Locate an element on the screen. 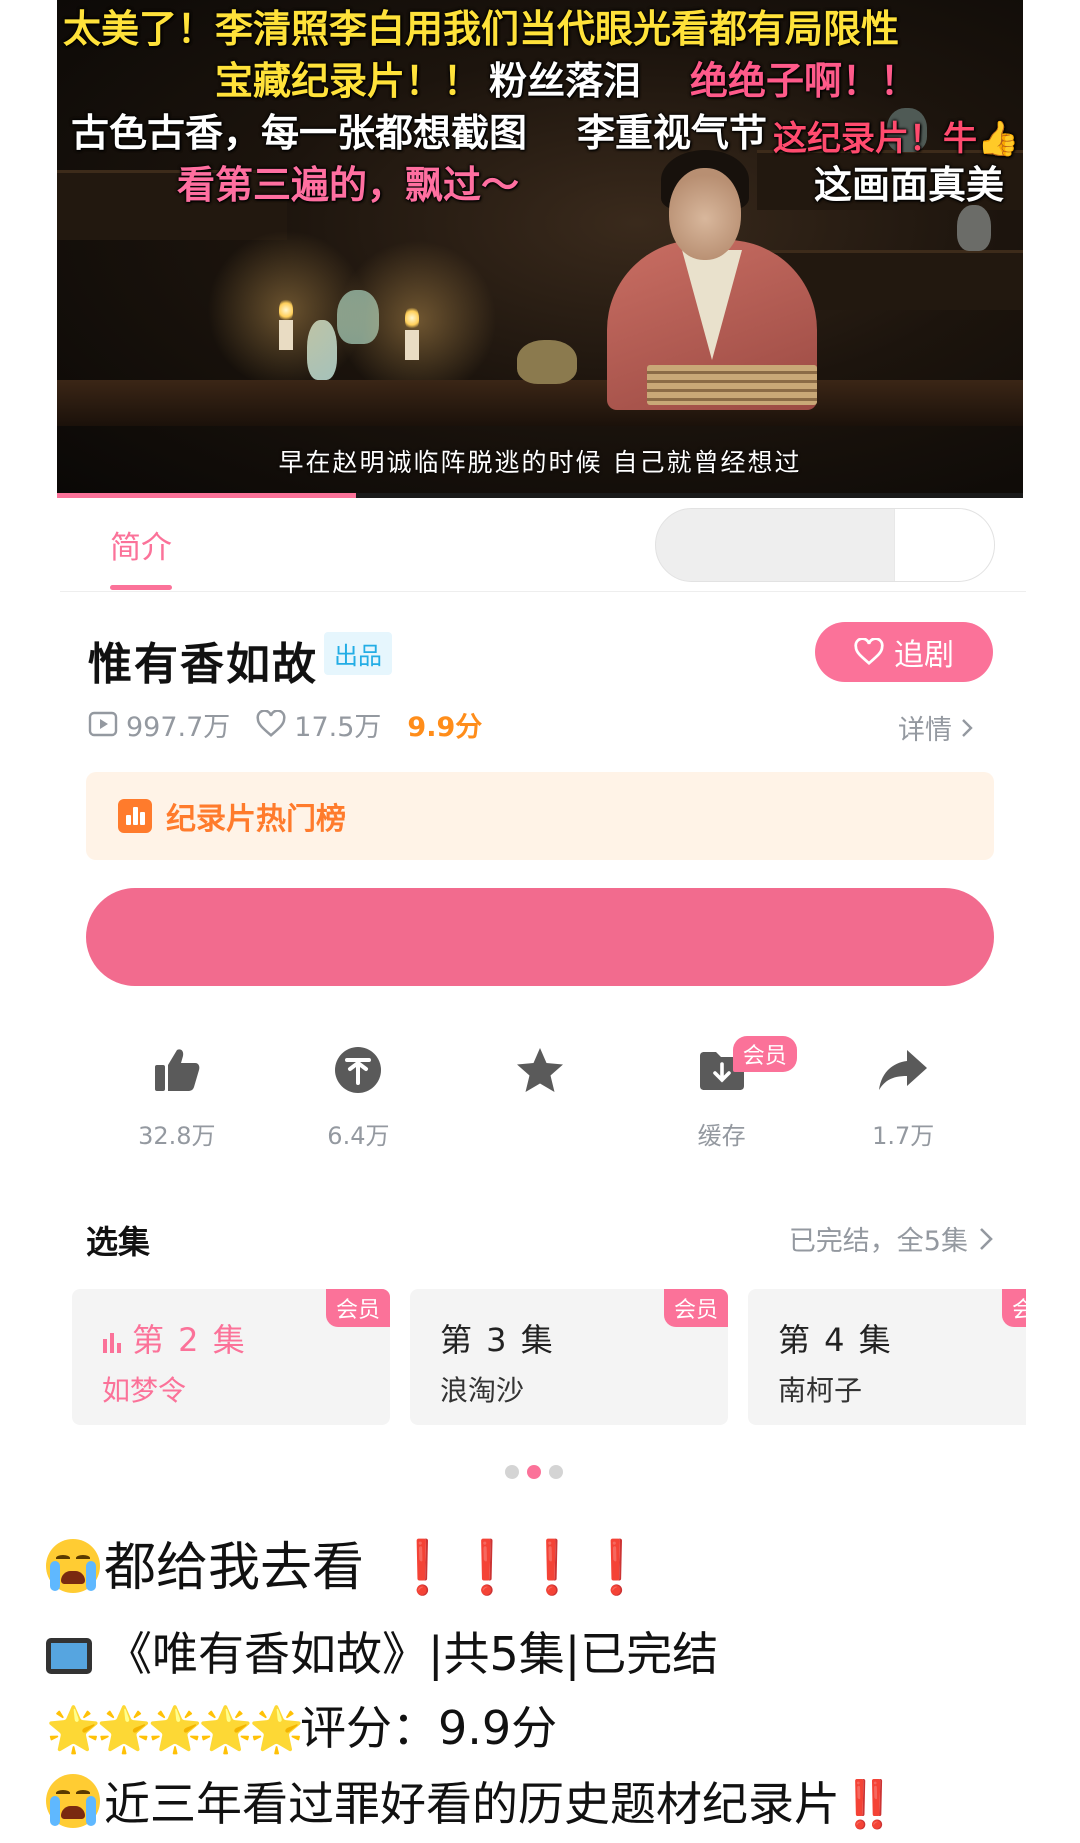  episode-card: 会员 第 4 集 南柯子 is located at coordinates (887, 1357).